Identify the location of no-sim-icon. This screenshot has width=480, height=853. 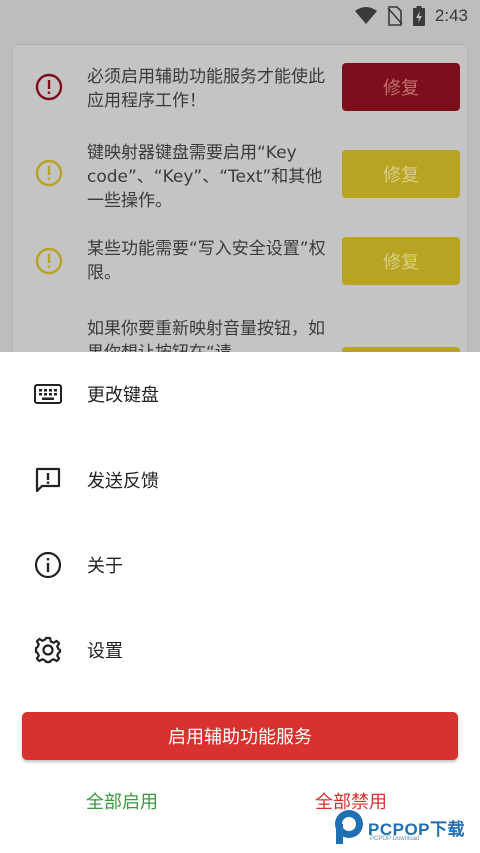
(395, 16).